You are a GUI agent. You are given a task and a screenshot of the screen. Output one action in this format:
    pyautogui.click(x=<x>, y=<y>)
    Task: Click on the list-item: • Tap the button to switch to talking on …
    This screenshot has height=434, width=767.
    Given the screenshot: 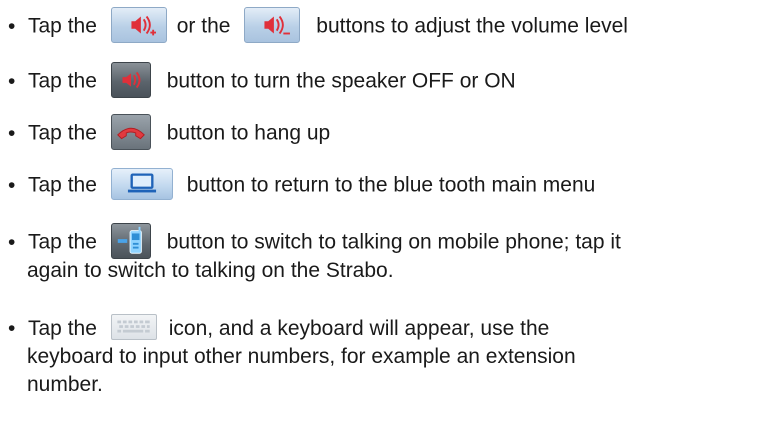 What is the action you would take?
    pyautogui.click(x=314, y=242)
    